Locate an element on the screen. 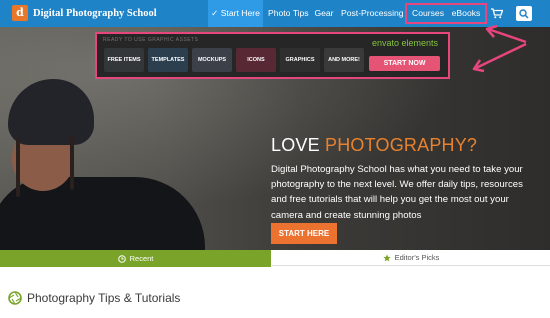 Image resolution: width=550 pixels, height=318 pixels. nav-photo-tips: Photo Tips is located at coordinates (288, 13).